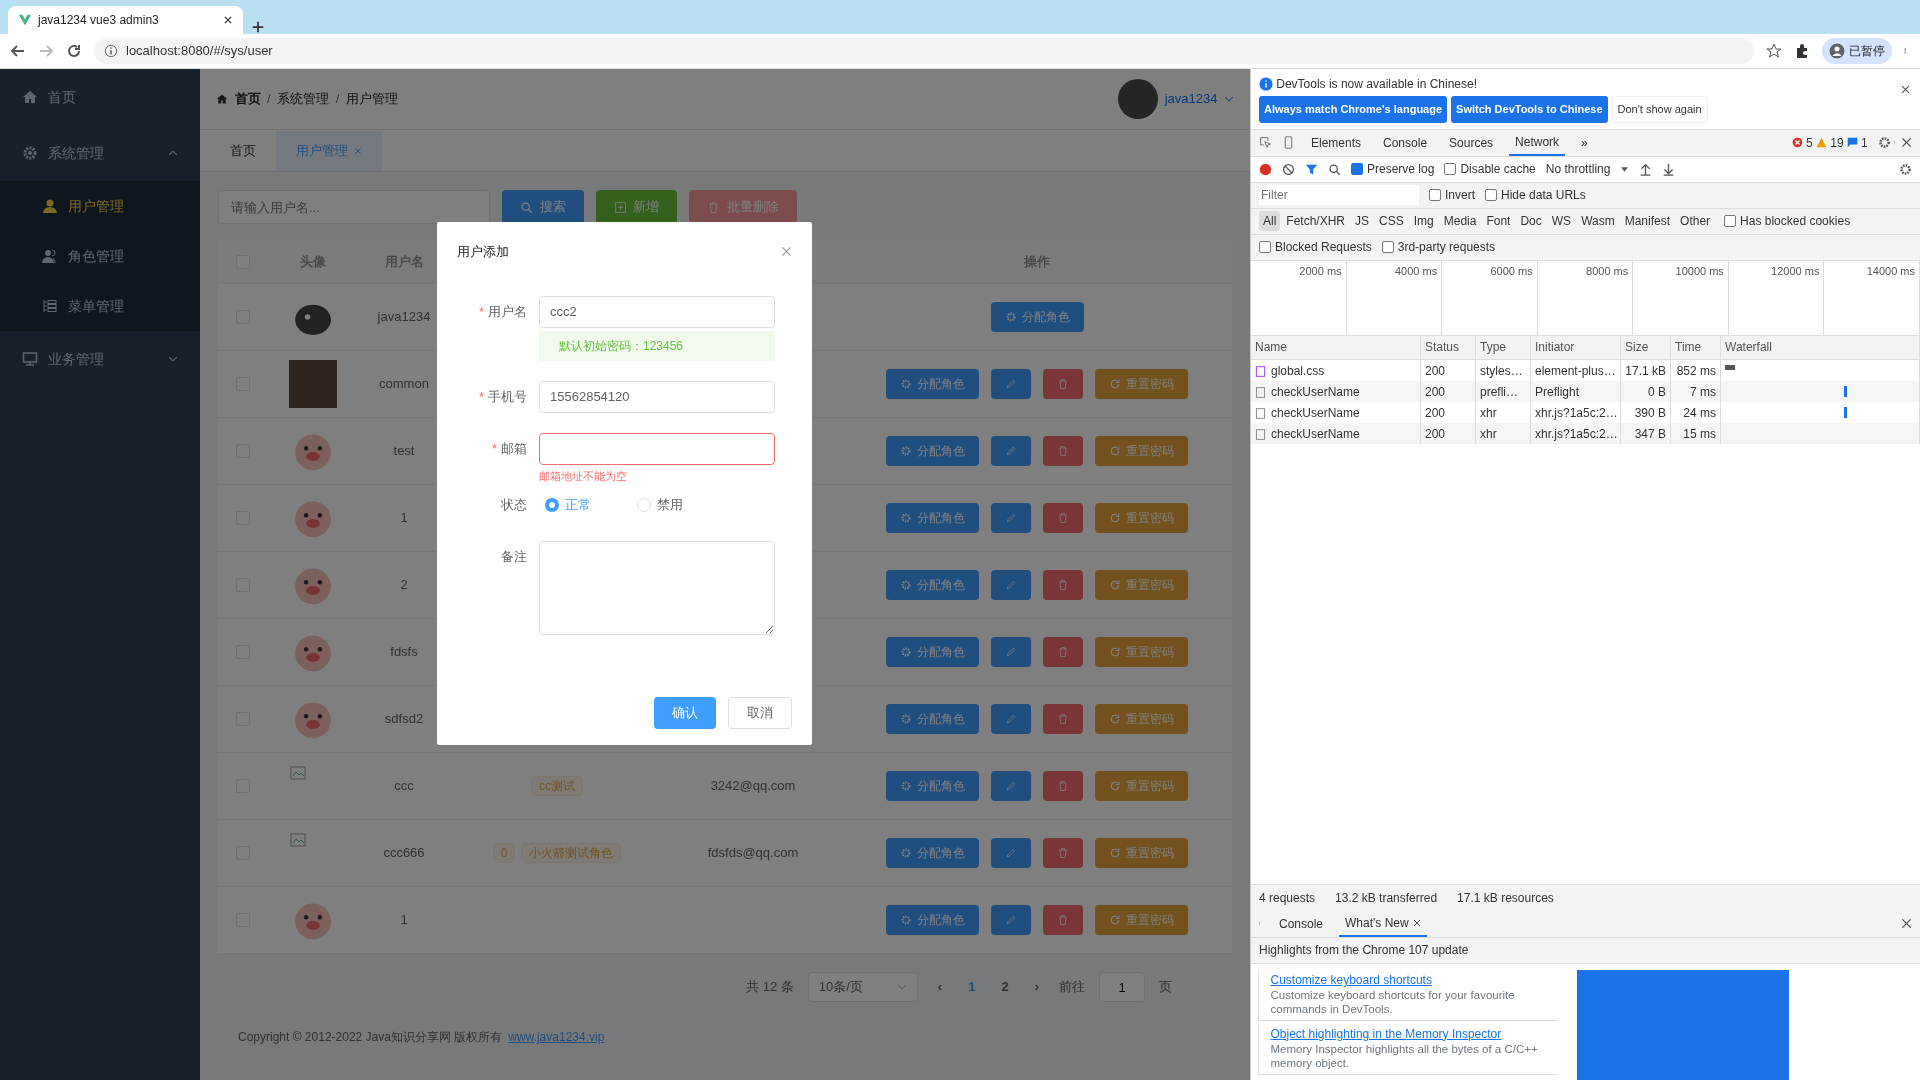 The image size is (1920, 1080). Describe the element at coordinates (100, 206) in the screenshot. I see `sidebar-subitem: 用户管理` at that location.